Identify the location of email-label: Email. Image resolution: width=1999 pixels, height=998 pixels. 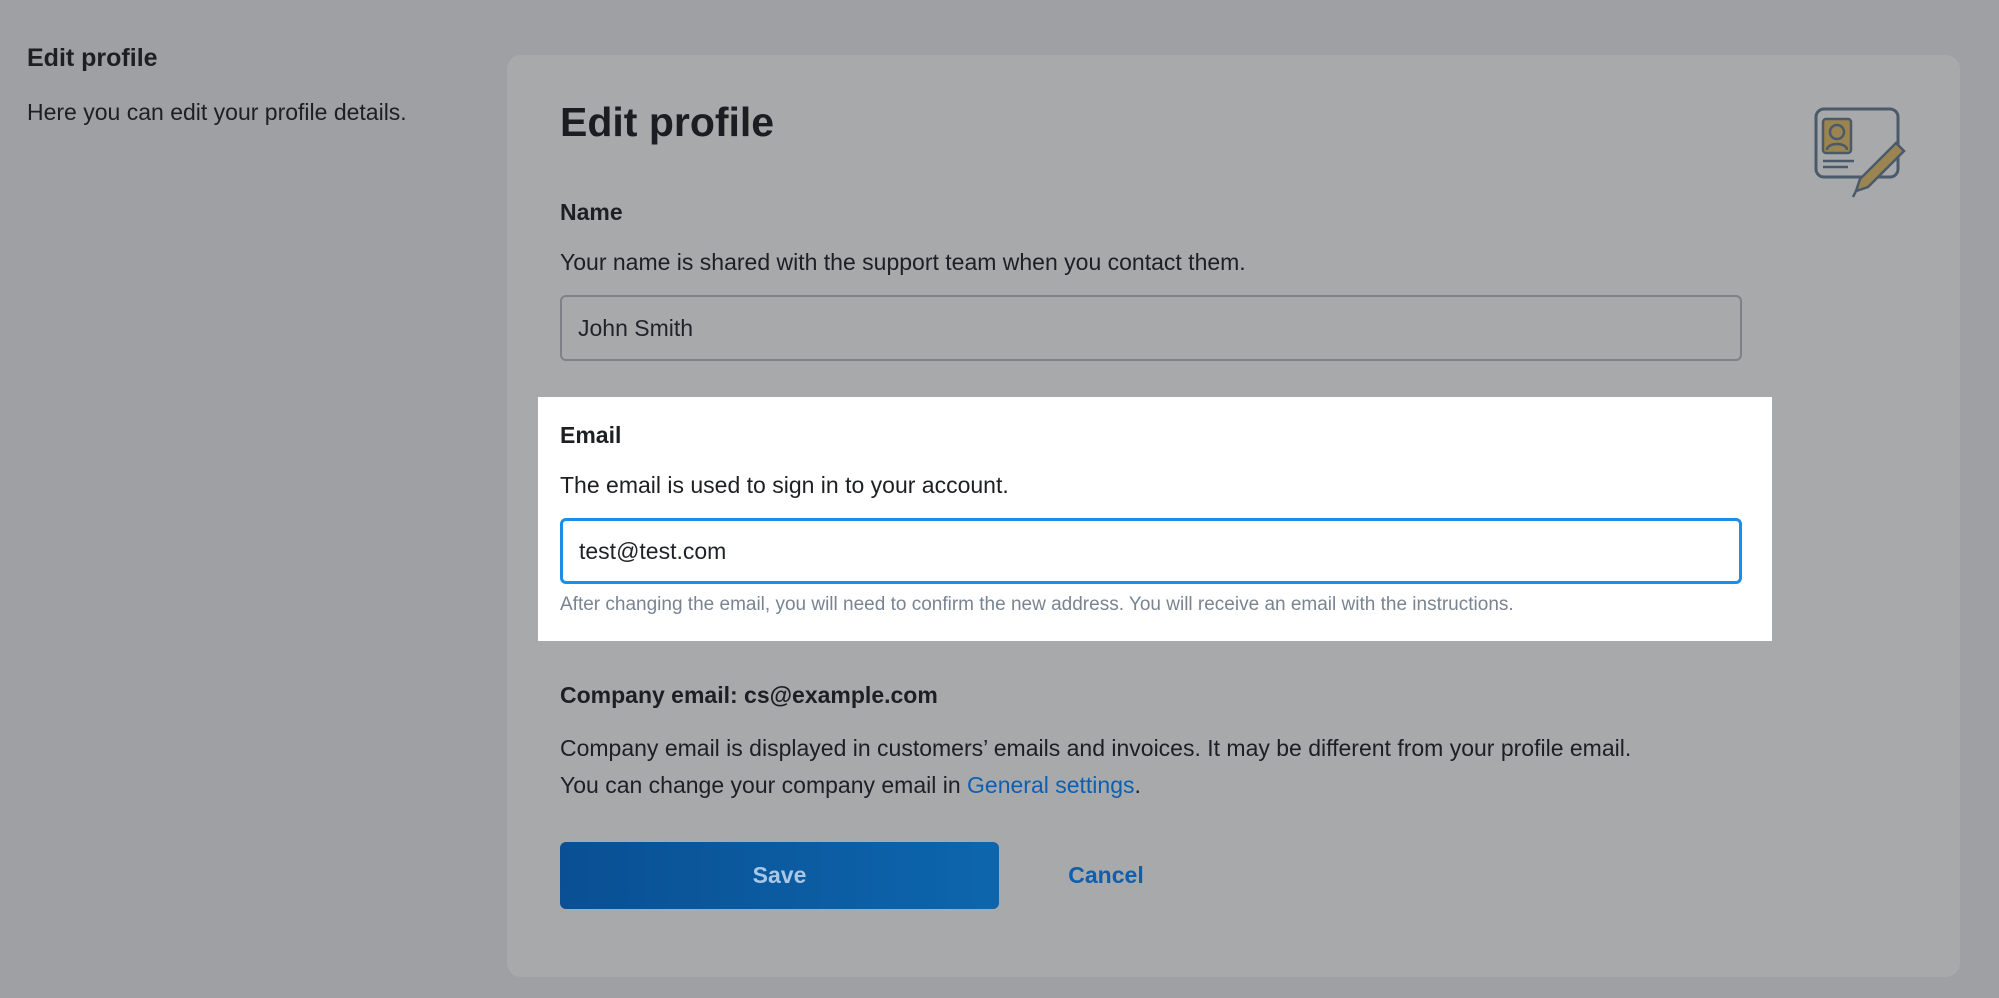
(591, 435).